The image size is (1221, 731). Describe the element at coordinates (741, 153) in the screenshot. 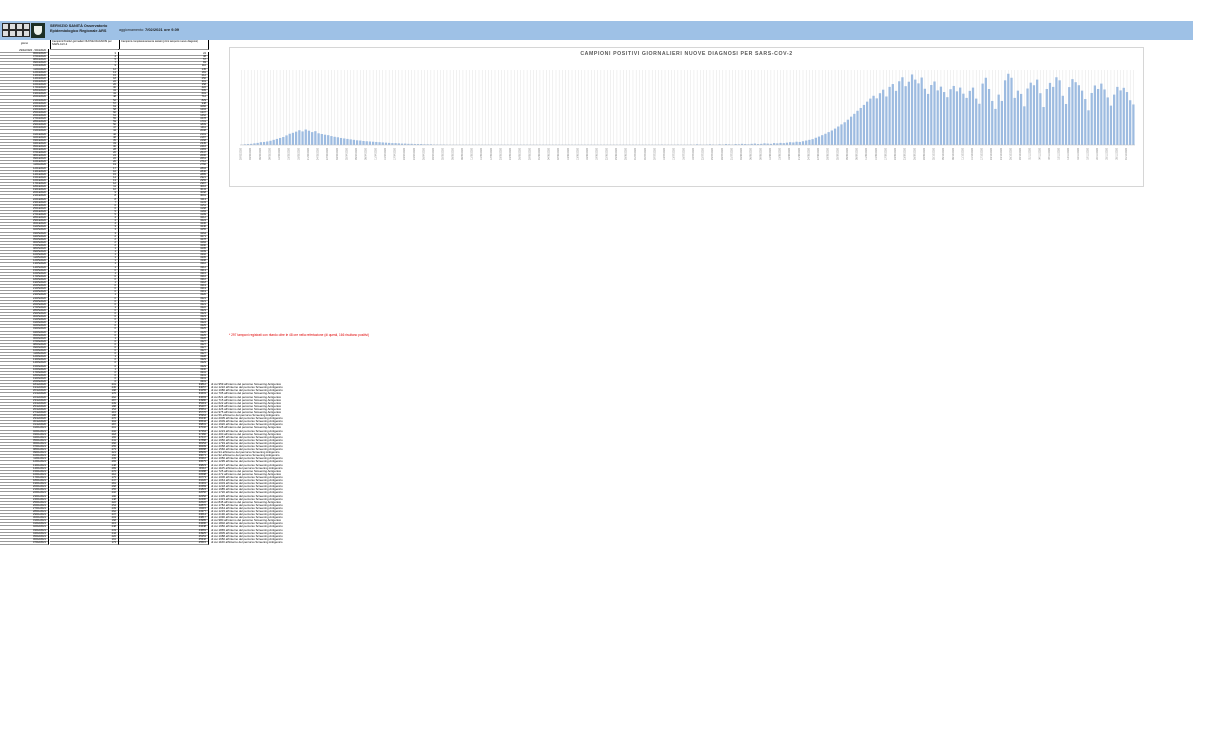

I see `x-tick-label: 03/08/2020` at that location.